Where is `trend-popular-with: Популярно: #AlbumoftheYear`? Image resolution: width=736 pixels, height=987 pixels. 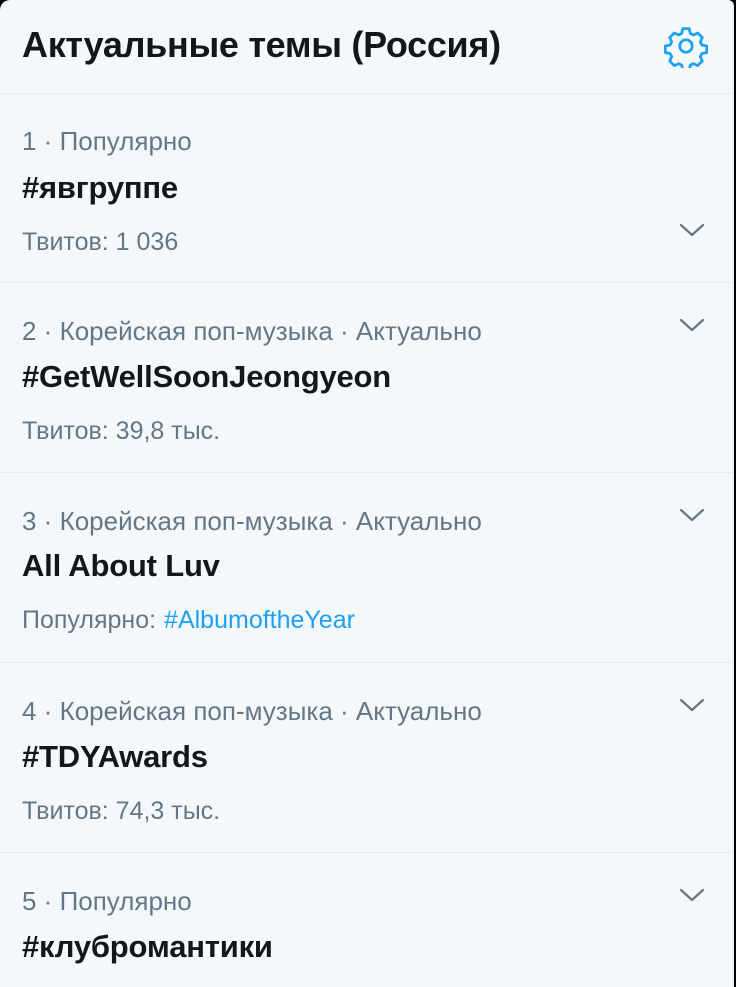
trend-popular-with: Популярно: #AlbumoftheYear is located at coordinates (188, 620).